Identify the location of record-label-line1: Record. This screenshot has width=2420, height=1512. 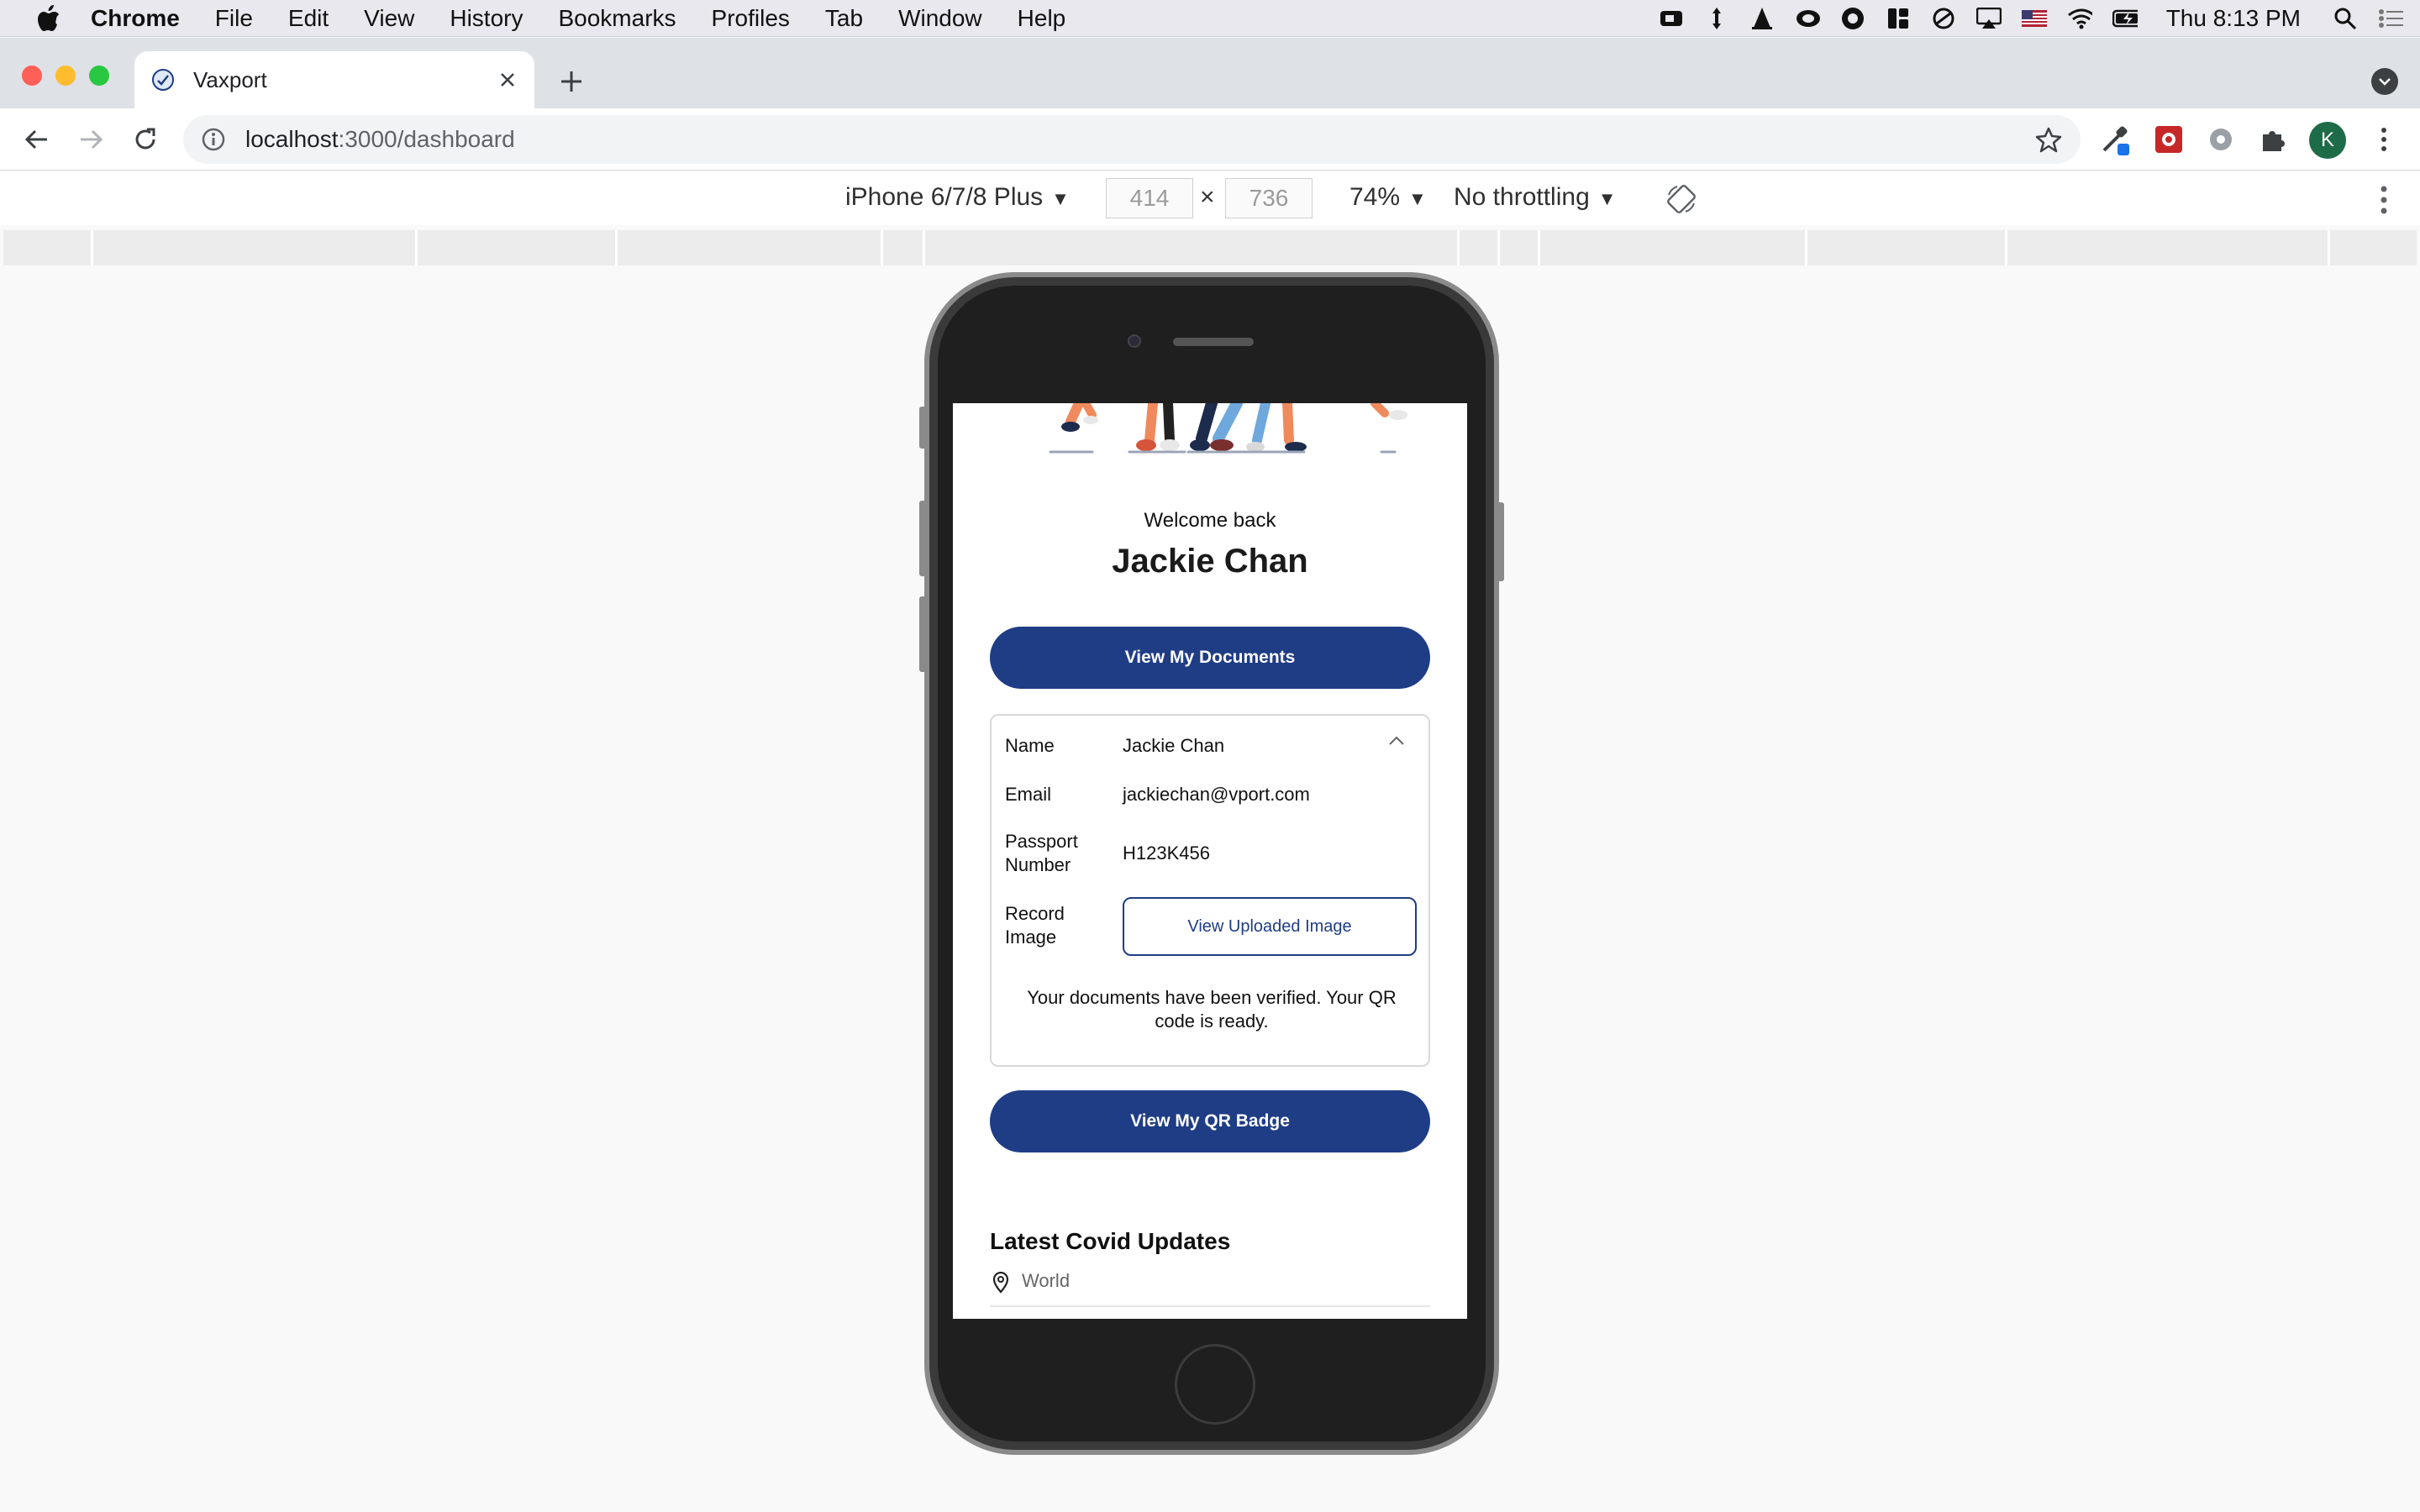
(1035, 913).